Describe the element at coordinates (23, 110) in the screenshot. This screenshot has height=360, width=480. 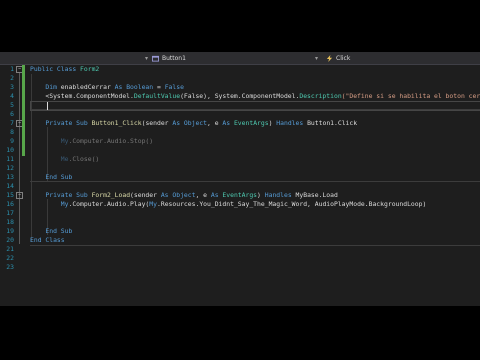
I see `change-indicator` at that location.